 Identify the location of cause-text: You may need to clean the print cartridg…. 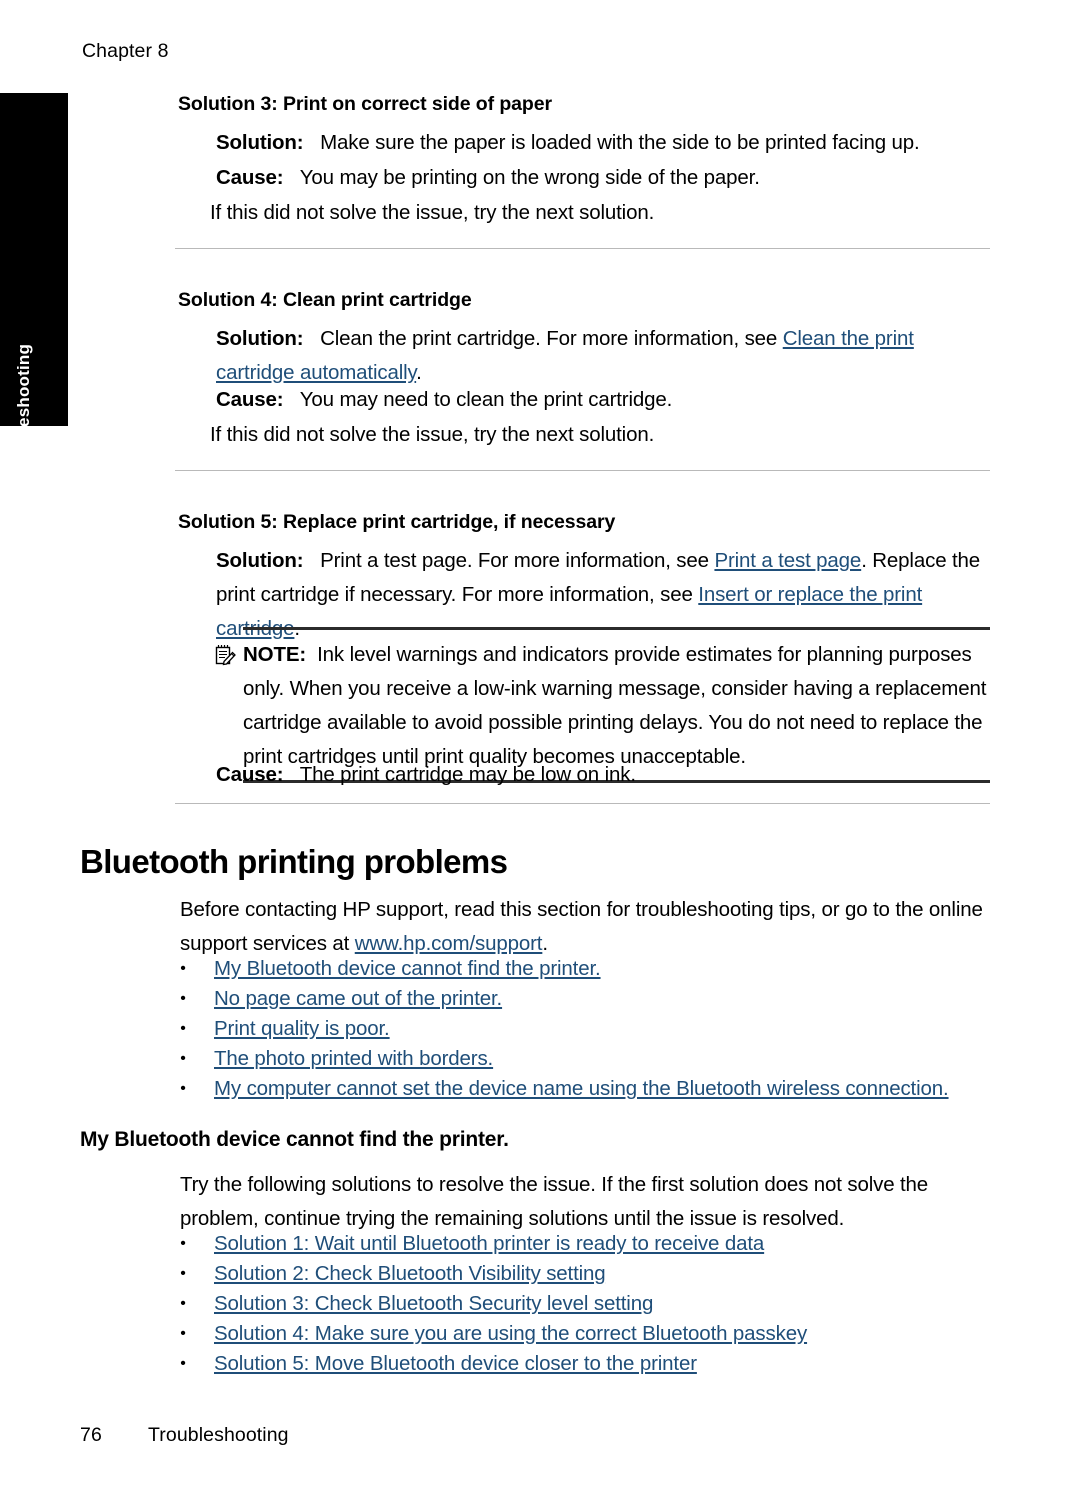
(486, 399).